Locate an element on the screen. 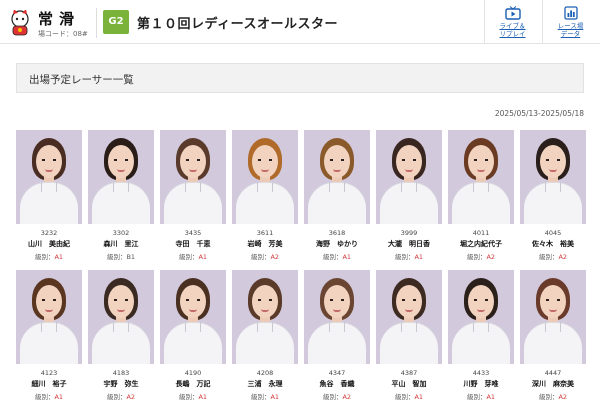 This screenshot has height=402, width=600. racer-card: 4387 平山 智加 級別：A1 is located at coordinates (409, 336).